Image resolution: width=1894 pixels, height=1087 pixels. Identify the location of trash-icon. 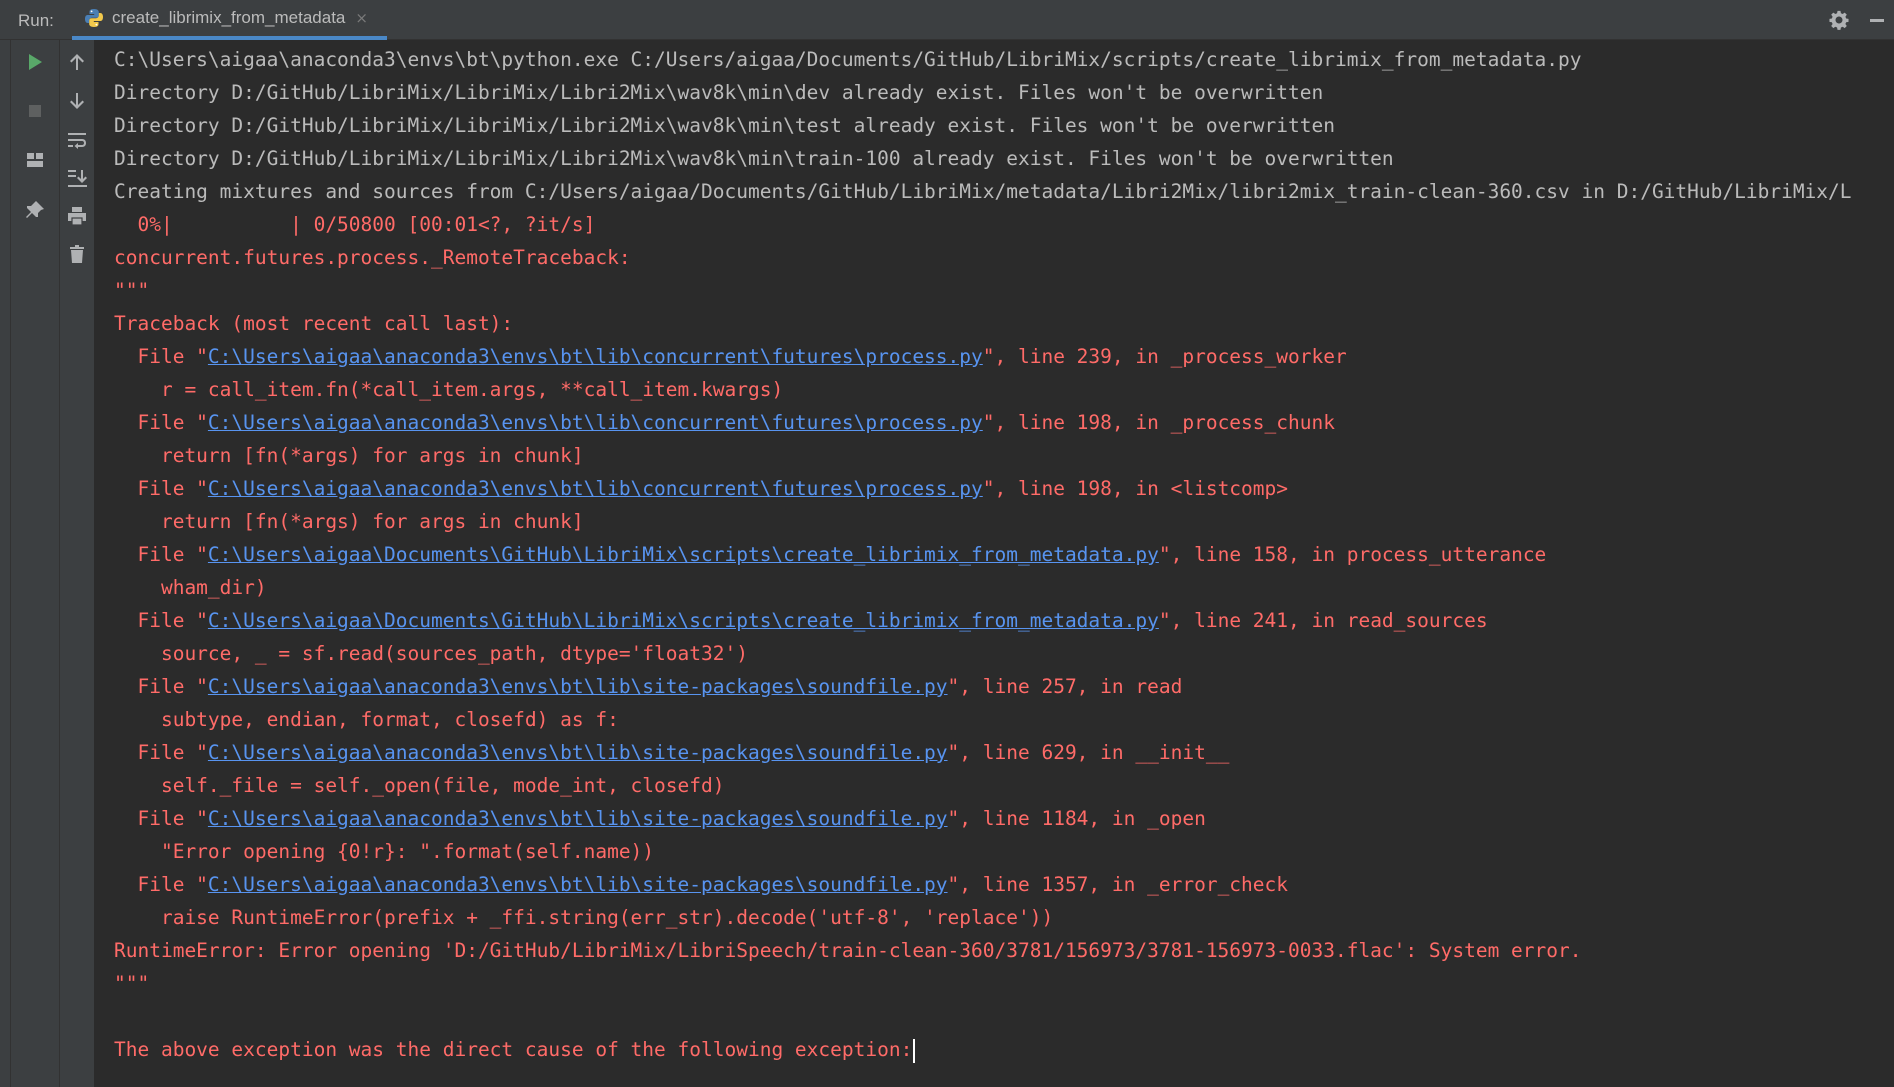
(77, 254).